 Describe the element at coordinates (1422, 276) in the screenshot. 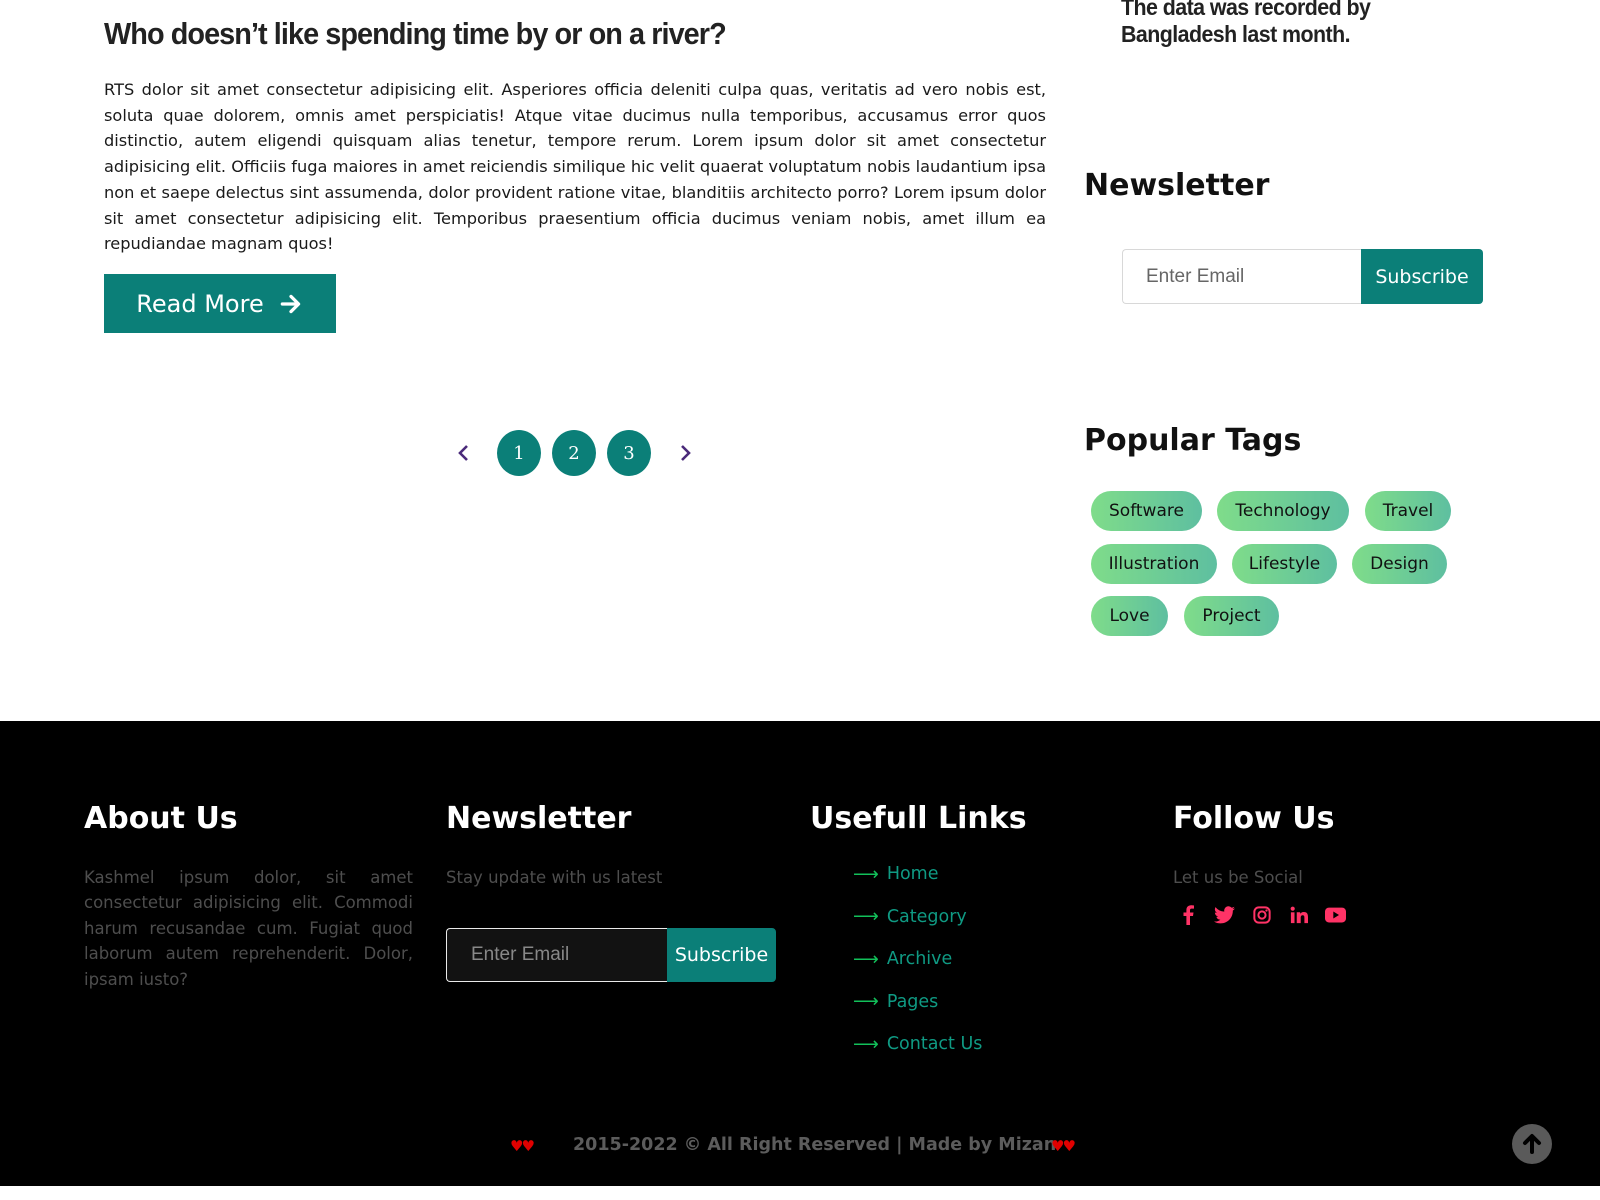

I see `sidebar-subscribe-button: Subscribe` at that location.